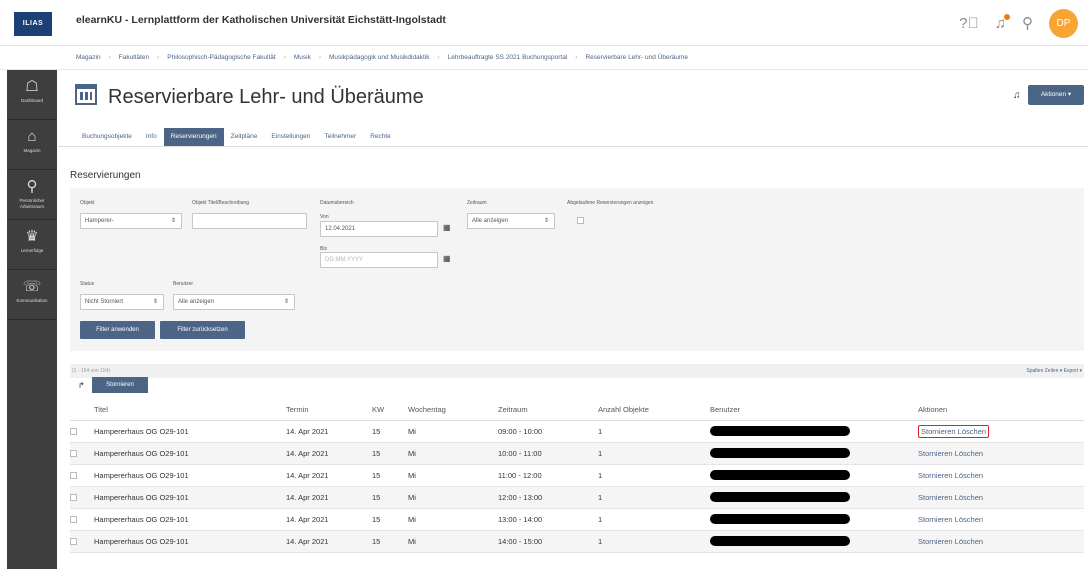 Image resolution: width=1088 pixels, height=569 pixels. I want to click on zeitraum-cell: 10:00 - 11:00, so click(548, 453).